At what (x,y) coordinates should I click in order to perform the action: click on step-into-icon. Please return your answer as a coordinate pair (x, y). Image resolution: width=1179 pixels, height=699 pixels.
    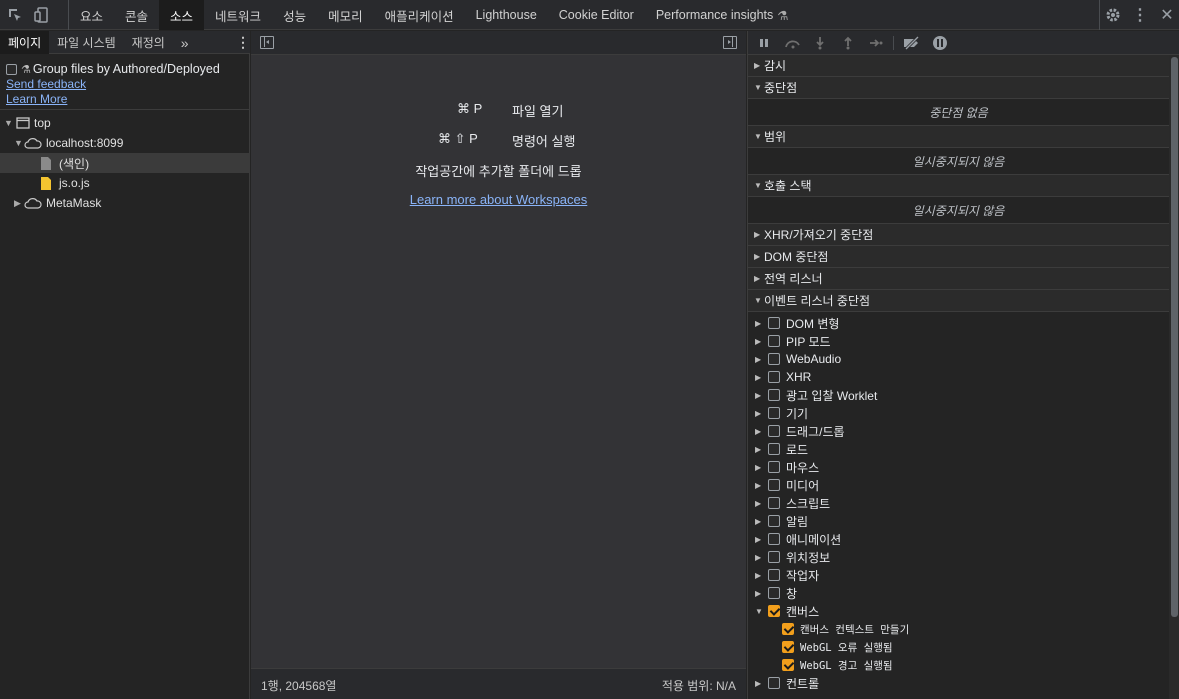
    Looking at the image, I should click on (820, 43).